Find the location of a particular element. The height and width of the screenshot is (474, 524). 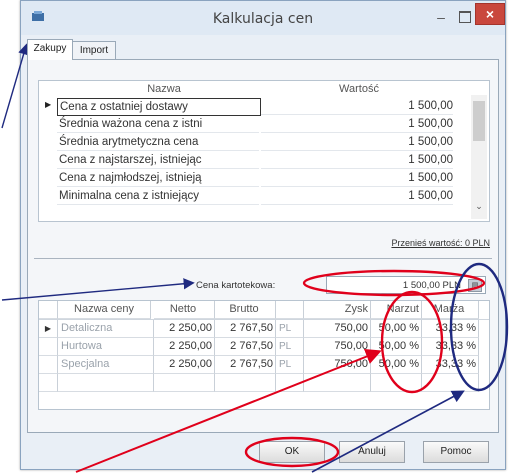

annotation-arrow-marza is located at coordinates (388, 431).